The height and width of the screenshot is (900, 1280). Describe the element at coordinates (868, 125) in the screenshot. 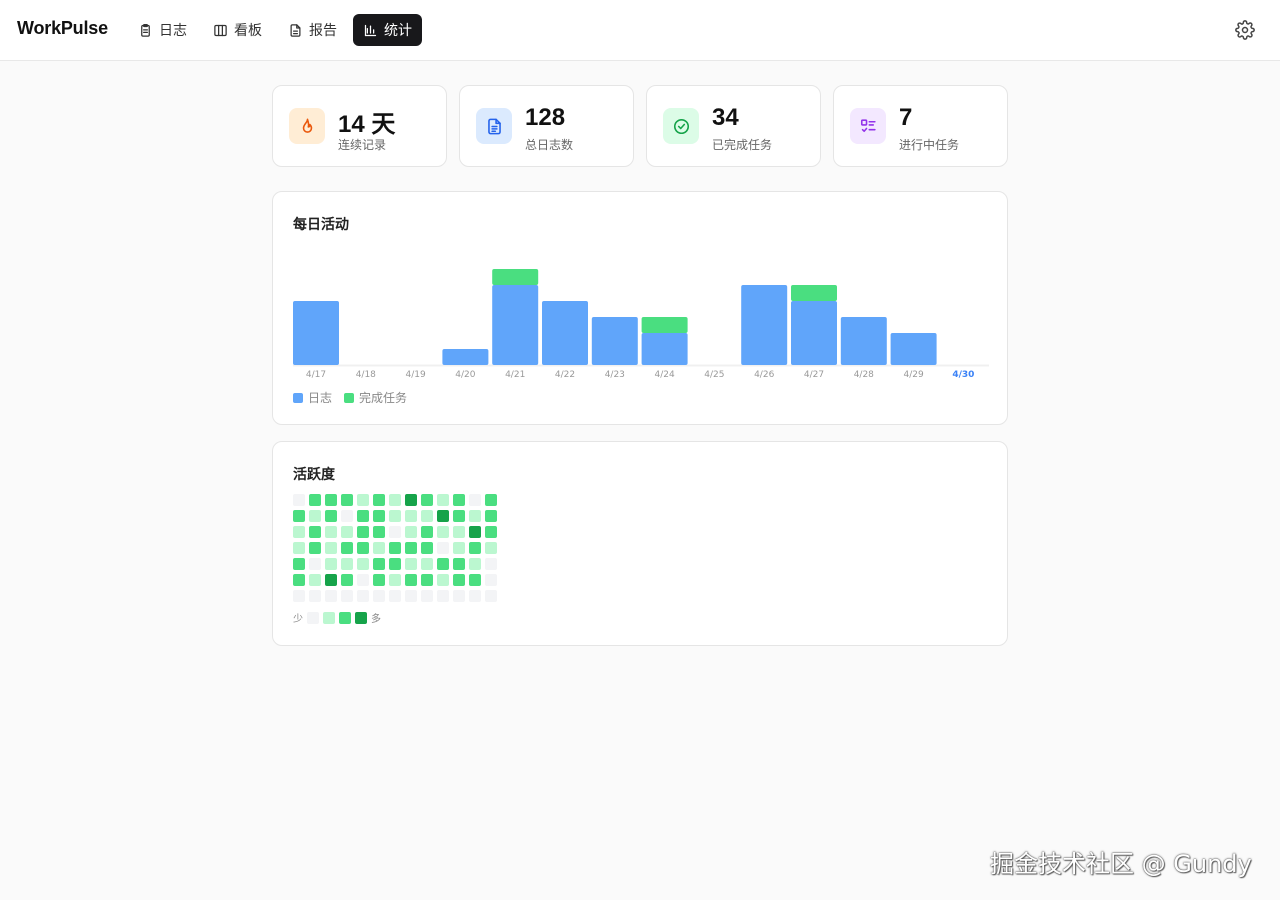

I see `task-list-icon` at that location.